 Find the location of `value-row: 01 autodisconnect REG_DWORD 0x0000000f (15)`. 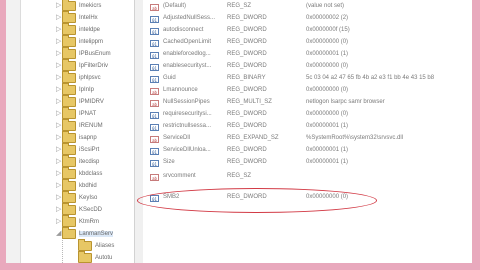

value-row: 01 autodisconnect REG_DWORD 0x0000000f (15) is located at coordinates (307, 31).